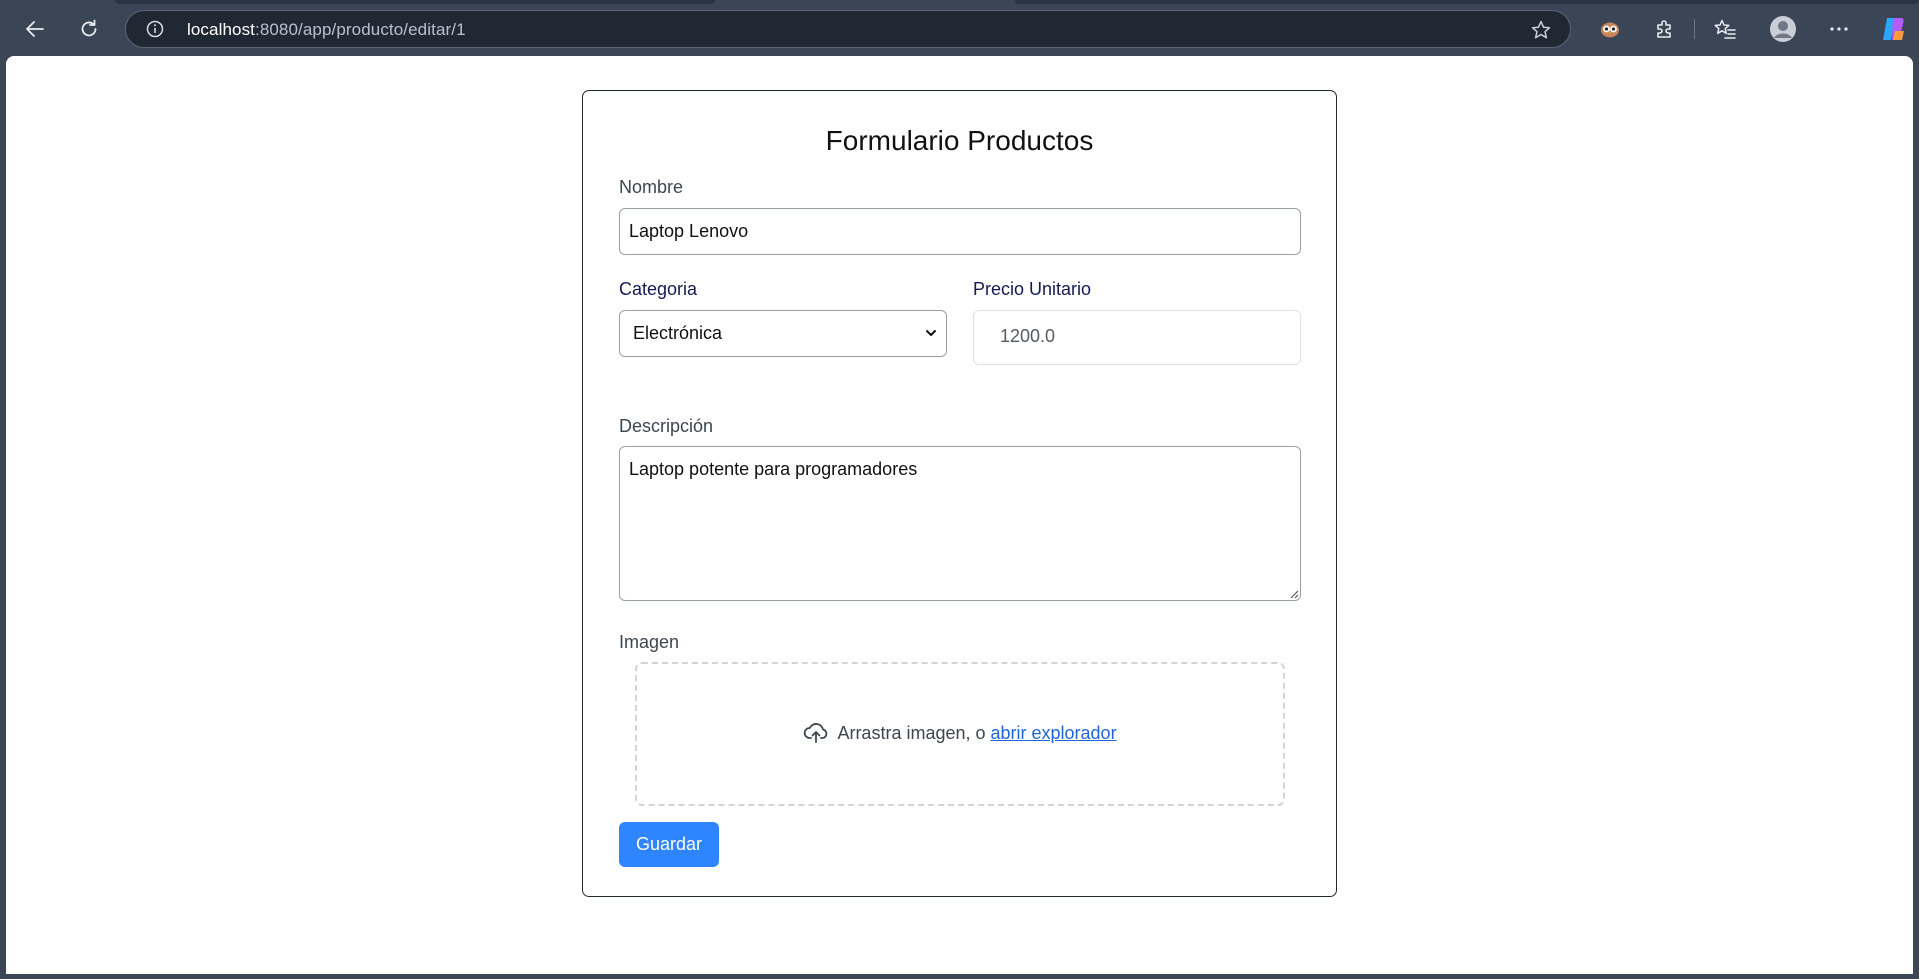 Image resolution: width=1919 pixels, height=979 pixels. Describe the element at coordinates (848, 29) in the screenshot. I see `address-bar: localhost:8080/app/producto/editar/1` at that location.